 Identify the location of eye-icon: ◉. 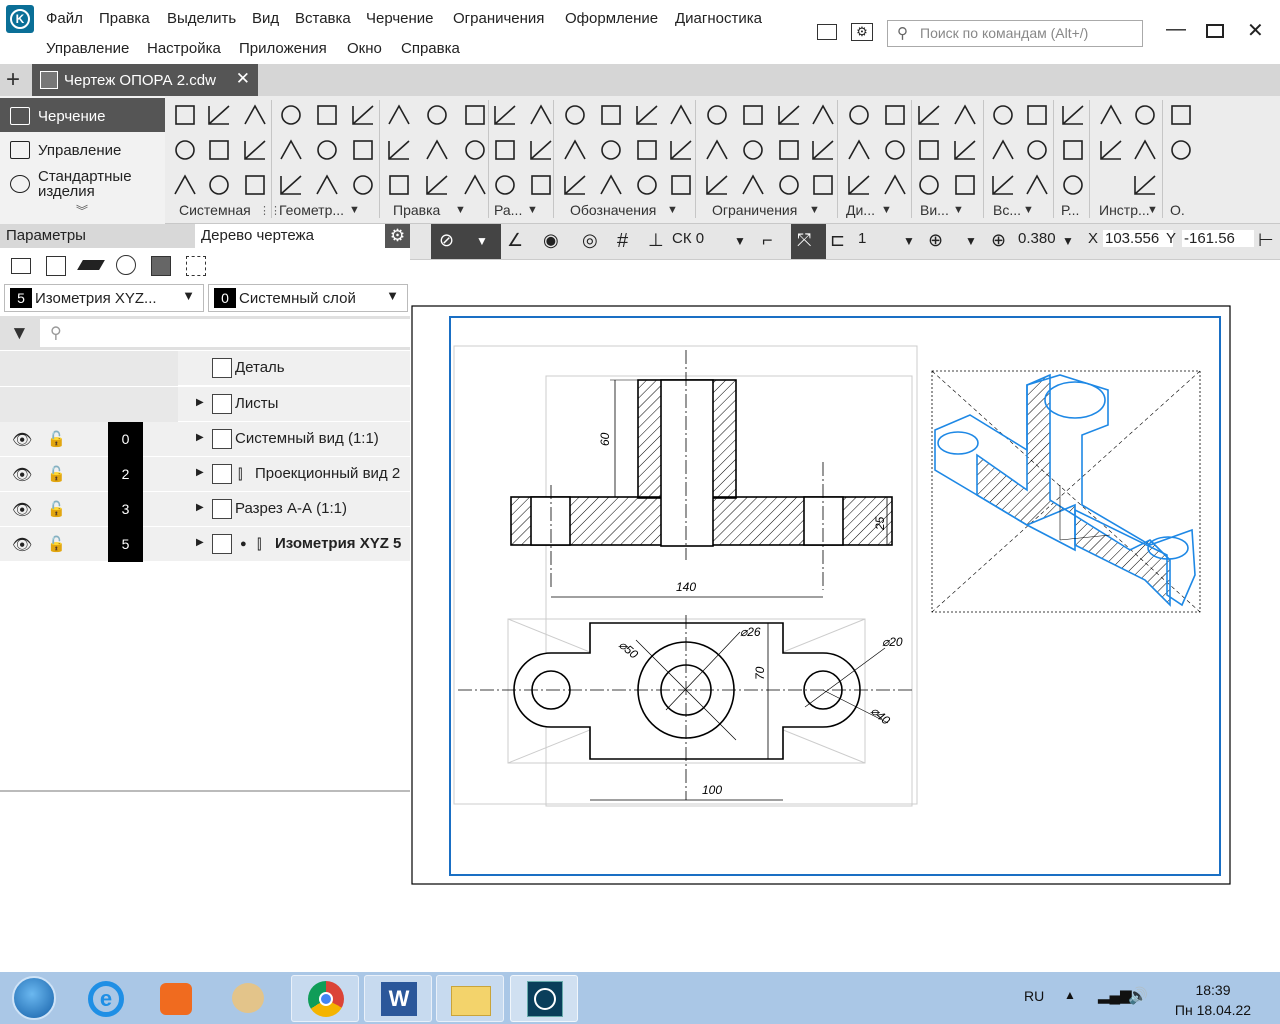
(551, 240).